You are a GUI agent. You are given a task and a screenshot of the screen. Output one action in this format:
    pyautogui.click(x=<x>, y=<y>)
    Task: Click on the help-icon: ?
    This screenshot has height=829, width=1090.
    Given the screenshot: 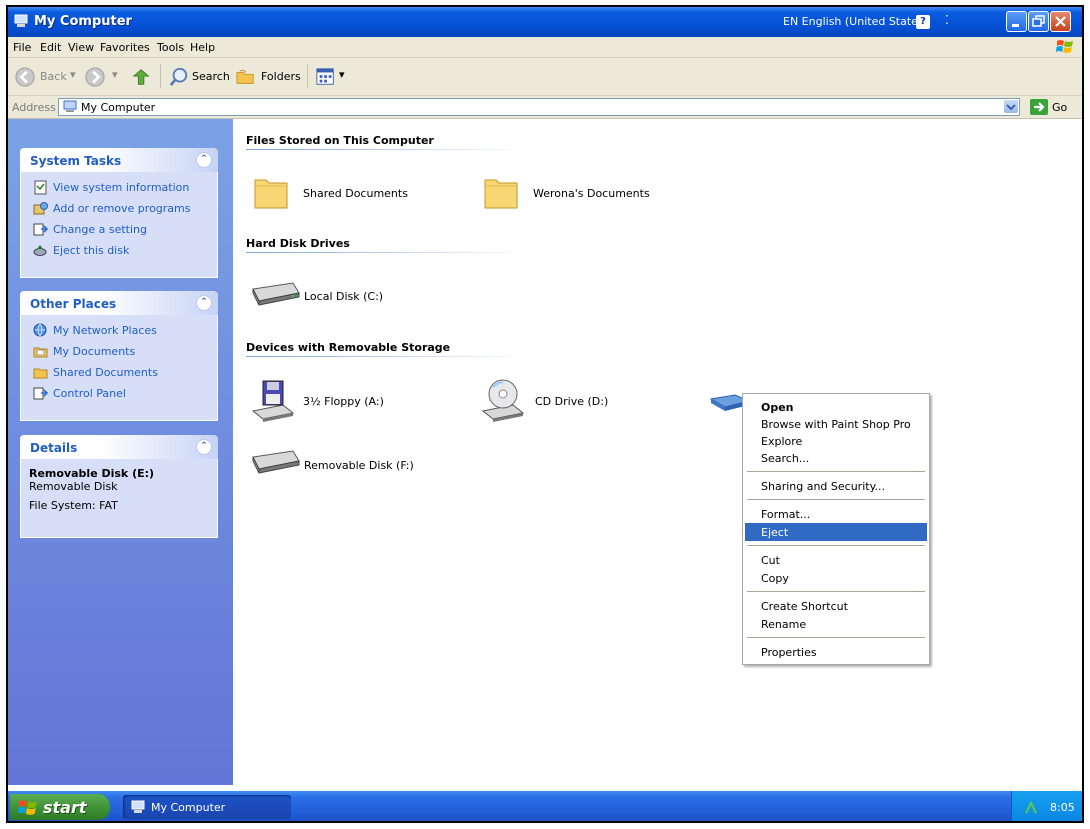 What is the action you would take?
    pyautogui.click(x=923, y=22)
    